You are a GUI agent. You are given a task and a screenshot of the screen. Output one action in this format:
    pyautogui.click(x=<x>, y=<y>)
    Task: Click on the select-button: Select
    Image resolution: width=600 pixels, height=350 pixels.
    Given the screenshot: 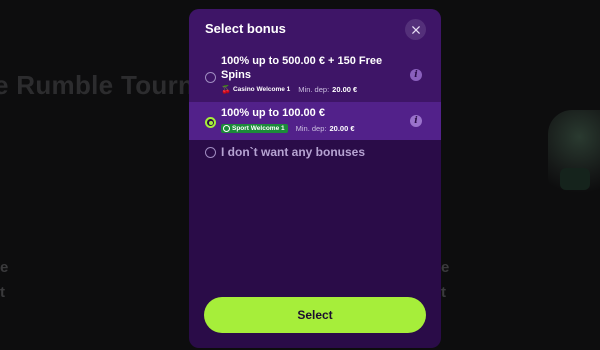 What is the action you would take?
    pyautogui.click(x=315, y=315)
    